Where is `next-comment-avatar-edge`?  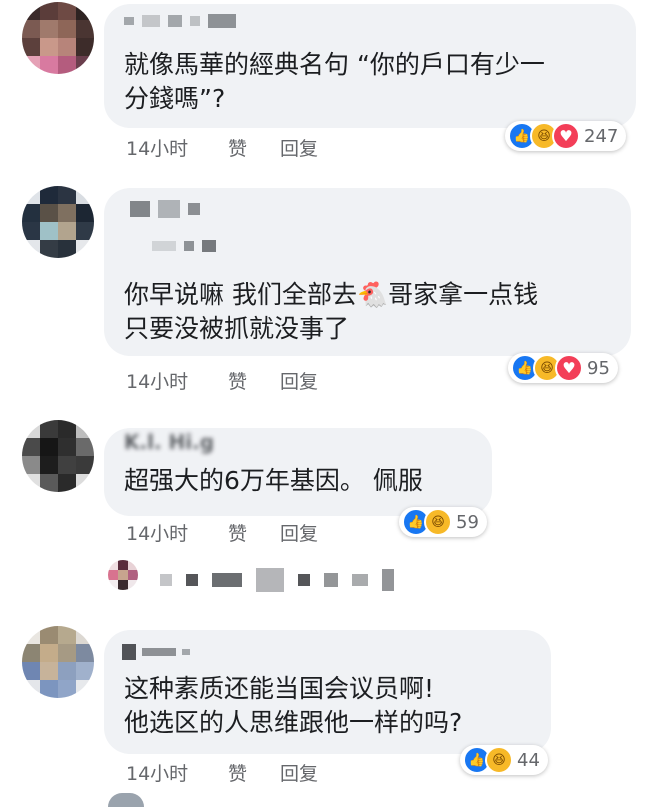 next-comment-avatar-edge is located at coordinates (126, 800).